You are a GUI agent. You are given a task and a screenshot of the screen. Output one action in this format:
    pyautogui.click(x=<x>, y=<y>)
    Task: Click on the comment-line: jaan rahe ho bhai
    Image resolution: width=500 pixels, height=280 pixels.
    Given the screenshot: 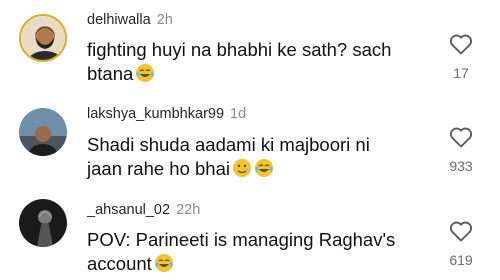 What is the action you would take?
    pyautogui.click(x=158, y=168)
    